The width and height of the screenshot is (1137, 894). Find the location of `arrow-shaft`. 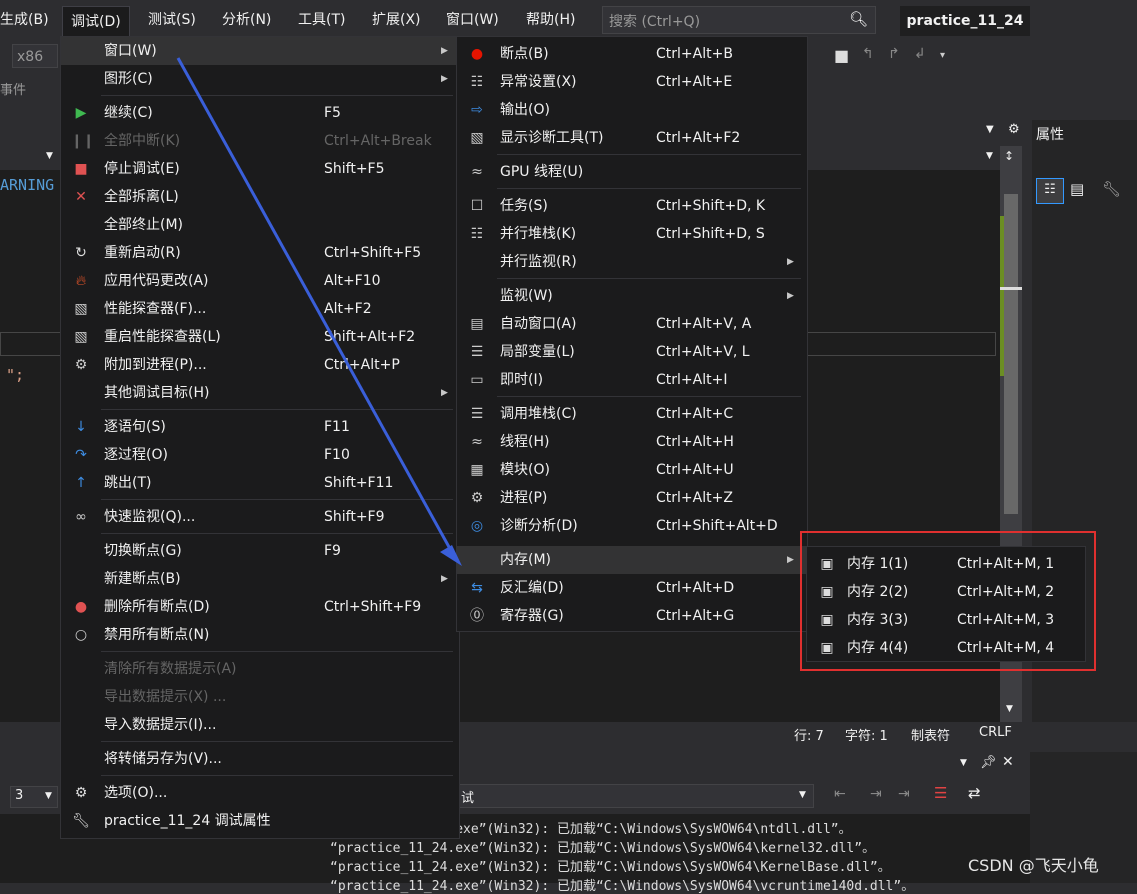

arrow-shaft is located at coordinates (316, 307).